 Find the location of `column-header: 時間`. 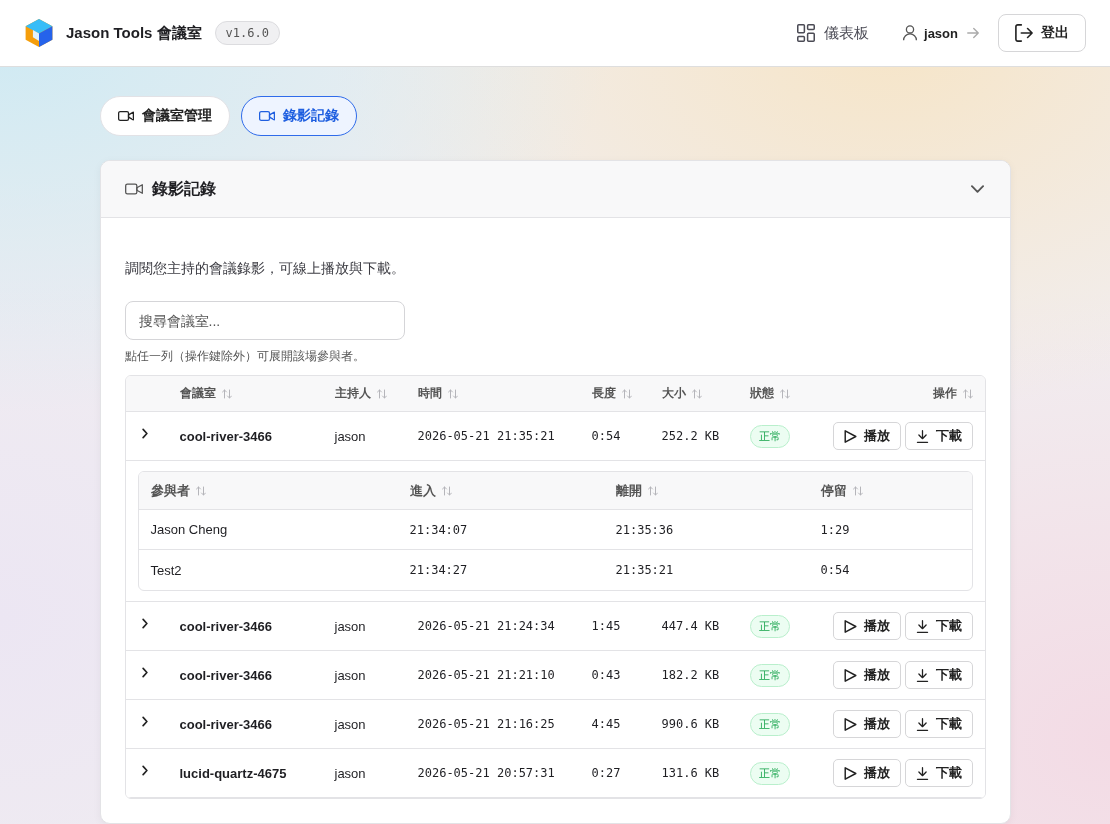

column-header: 時間 is located at coordinates (429, 393).